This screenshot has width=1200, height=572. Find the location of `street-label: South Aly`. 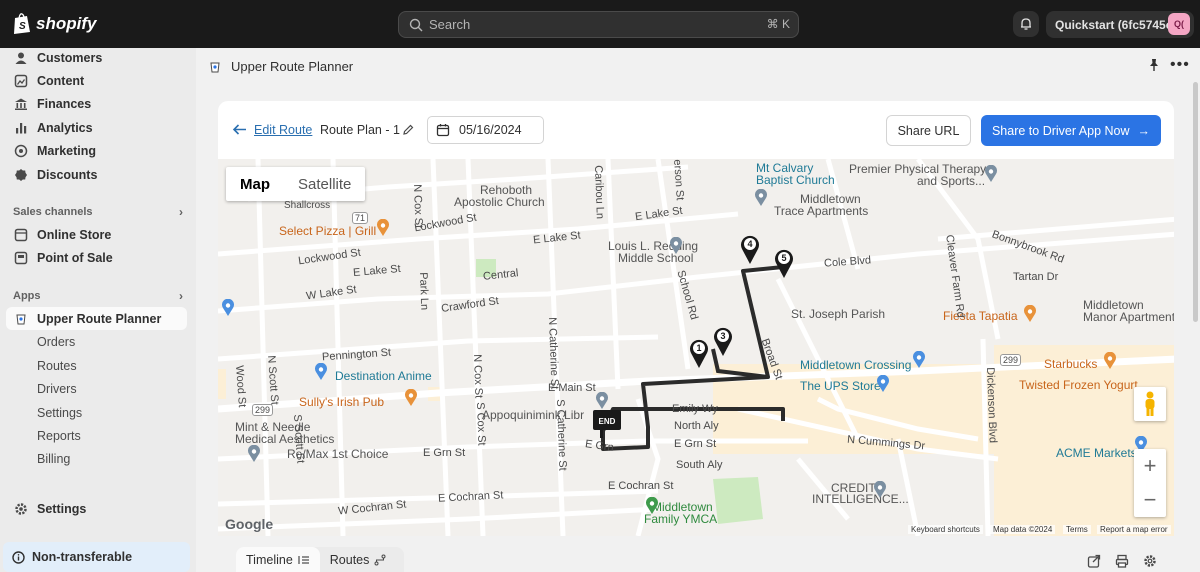

street-label: South Aly is located at coordinates (699, 465).